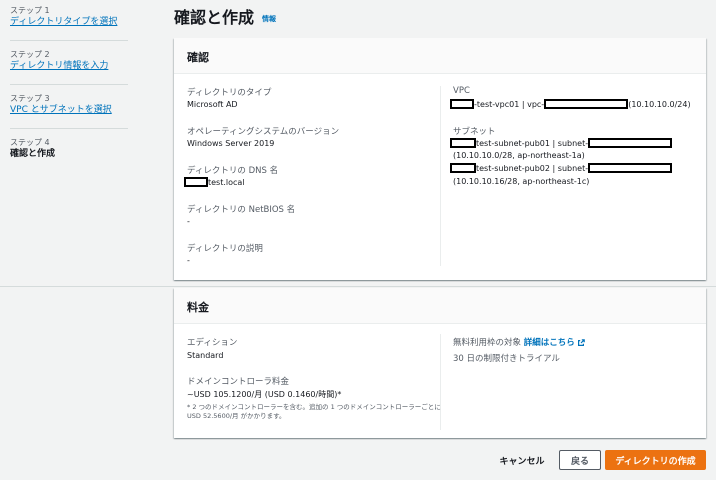 This screenshot has width=716, height=480. What do you see at coordinates (264, 394) in the screenshot?
I see `dc-price-value: ~USD 105.1200/月 (USD 0.1460/時間)*` at bounding box center [264, 394].